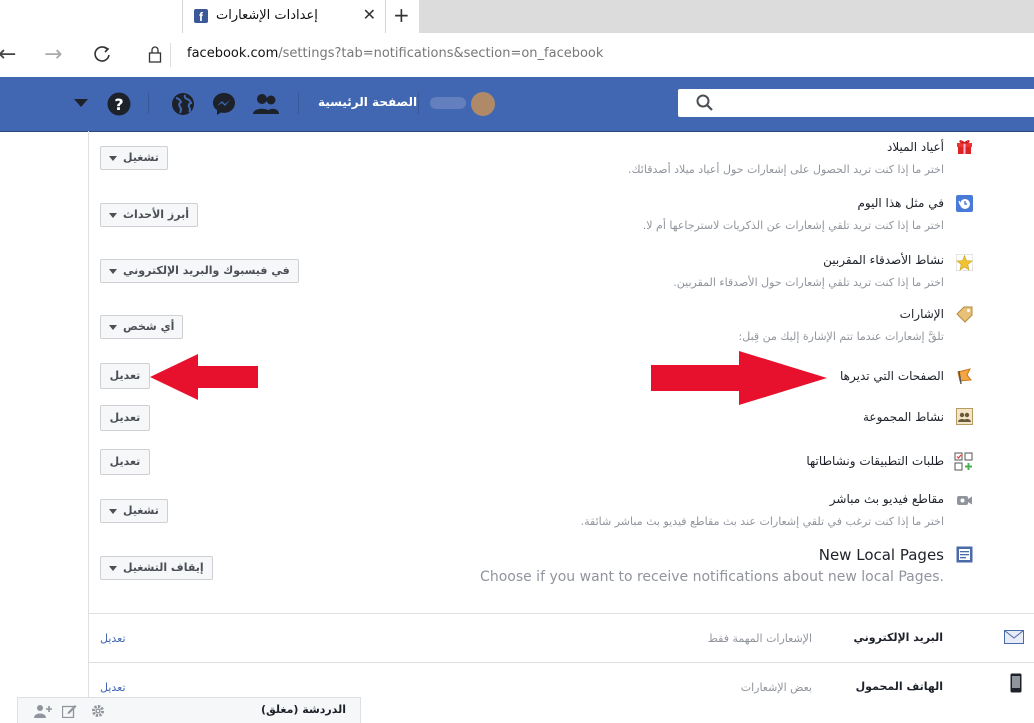 Image resolution: width=1034 pixels, height=723 pixels. I want to click on email-label: البريد الإلكتروني, so click(898, 637).